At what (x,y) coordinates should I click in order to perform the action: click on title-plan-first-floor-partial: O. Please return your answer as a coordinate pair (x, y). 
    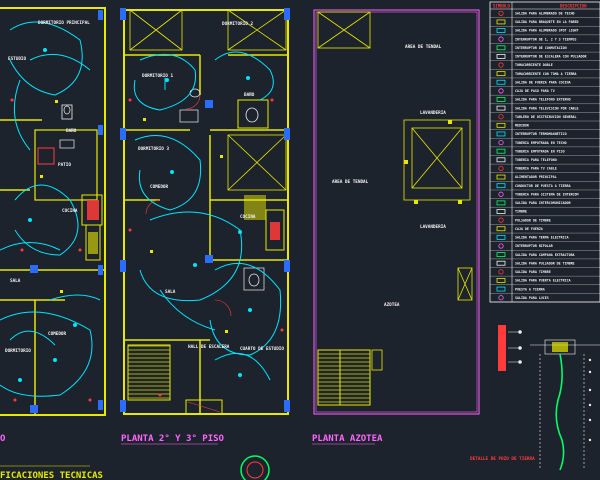
    Looking at the image, I should click on (3, 439).